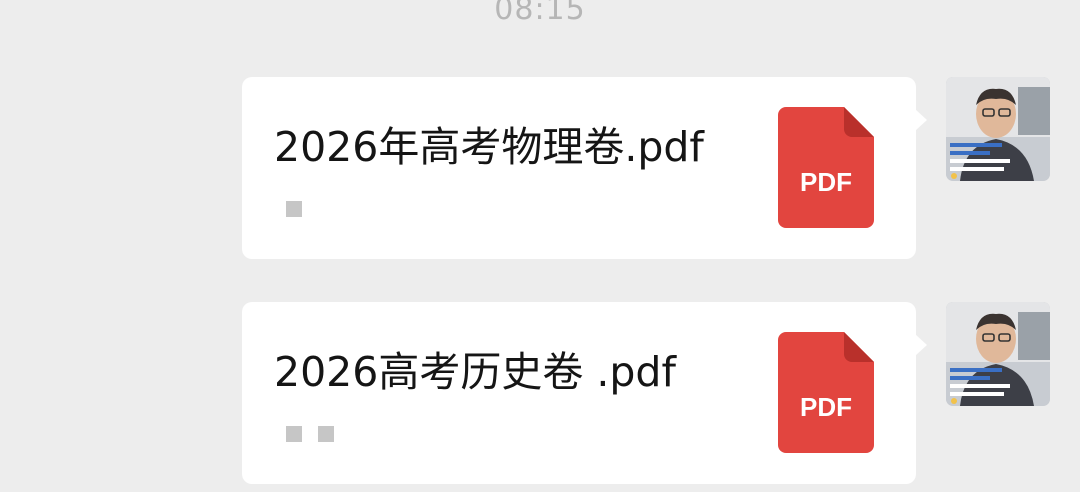 The width and height of the screenshot is (1080, 492). I want to click on file-name: 2026年高考物理卷.pdf, so click(489, 147).